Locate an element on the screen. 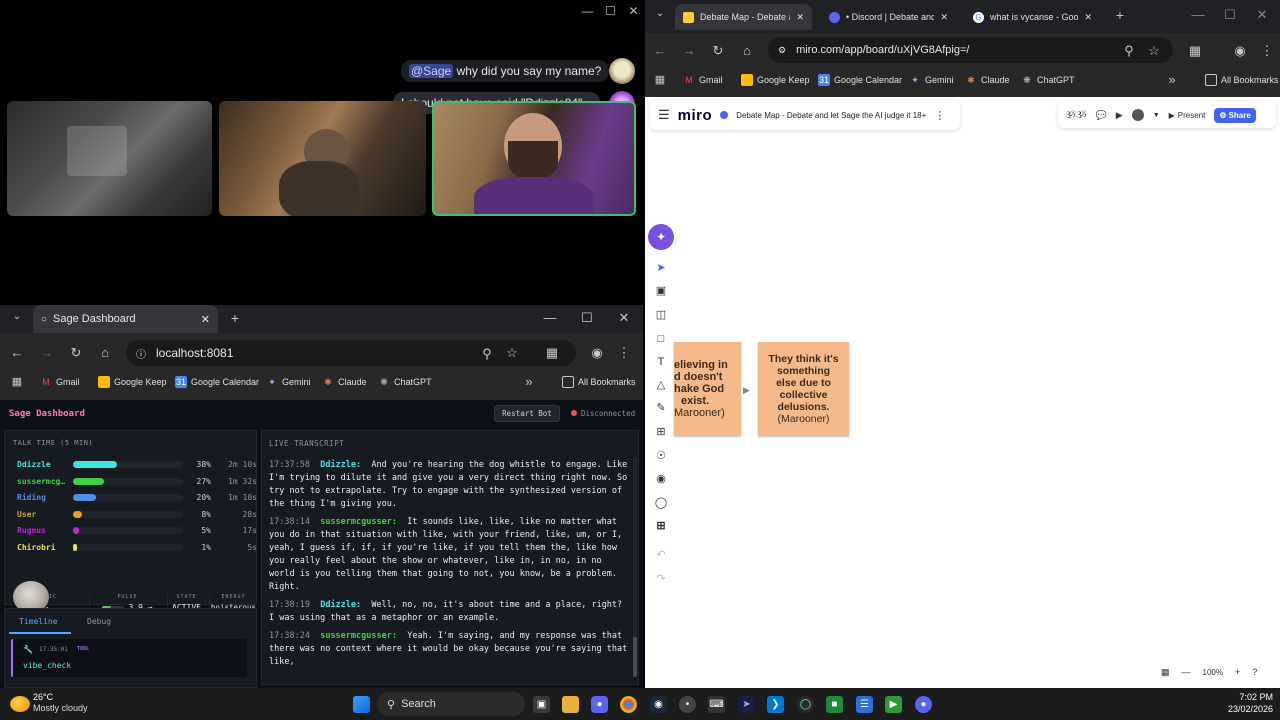 The height and width of the screenshot is (720, 1280). crop-frame-icon: ⊞ is located at coordinates (661, 432).